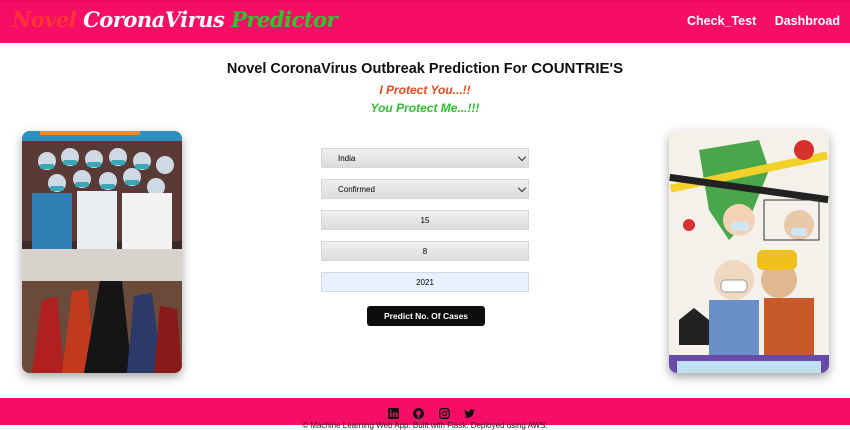  What do you see at coordinates (425, 108) in the screenshot?
I see `tagline-protect-me: You Protect Me...!!!` at bounding box center [425, 108].